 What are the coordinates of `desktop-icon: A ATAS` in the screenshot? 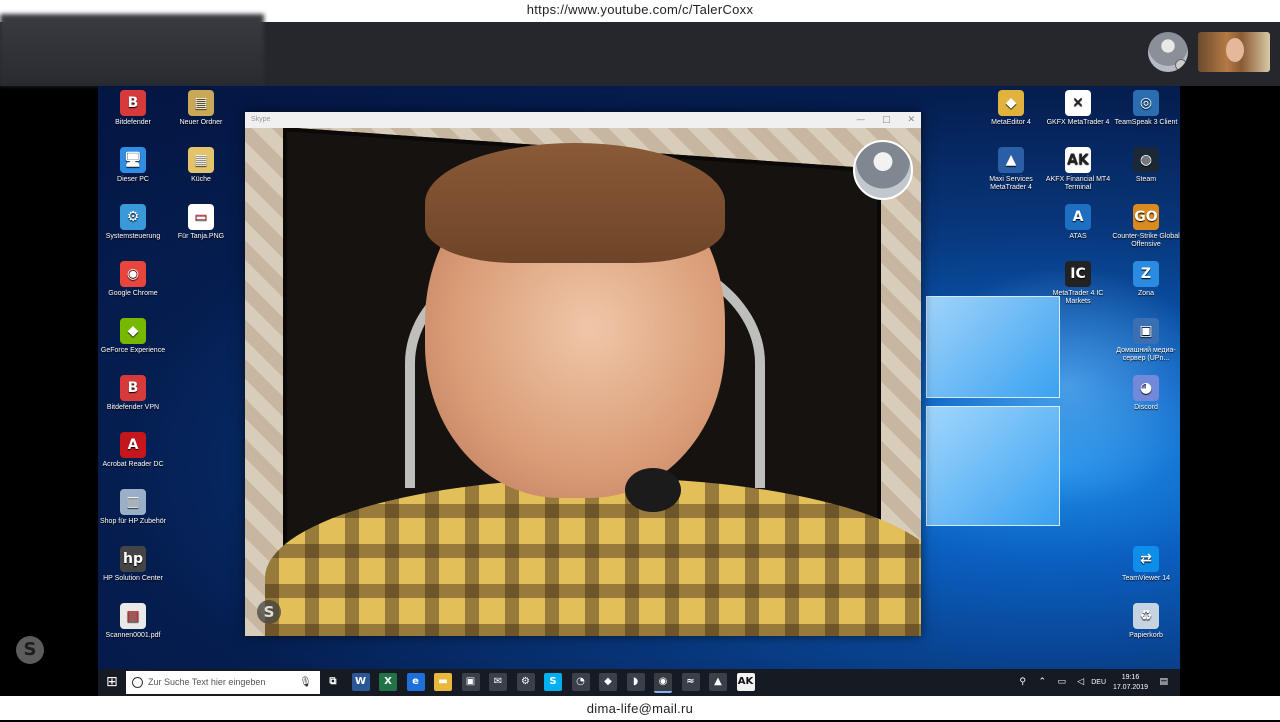 It's located at (1078, 222).